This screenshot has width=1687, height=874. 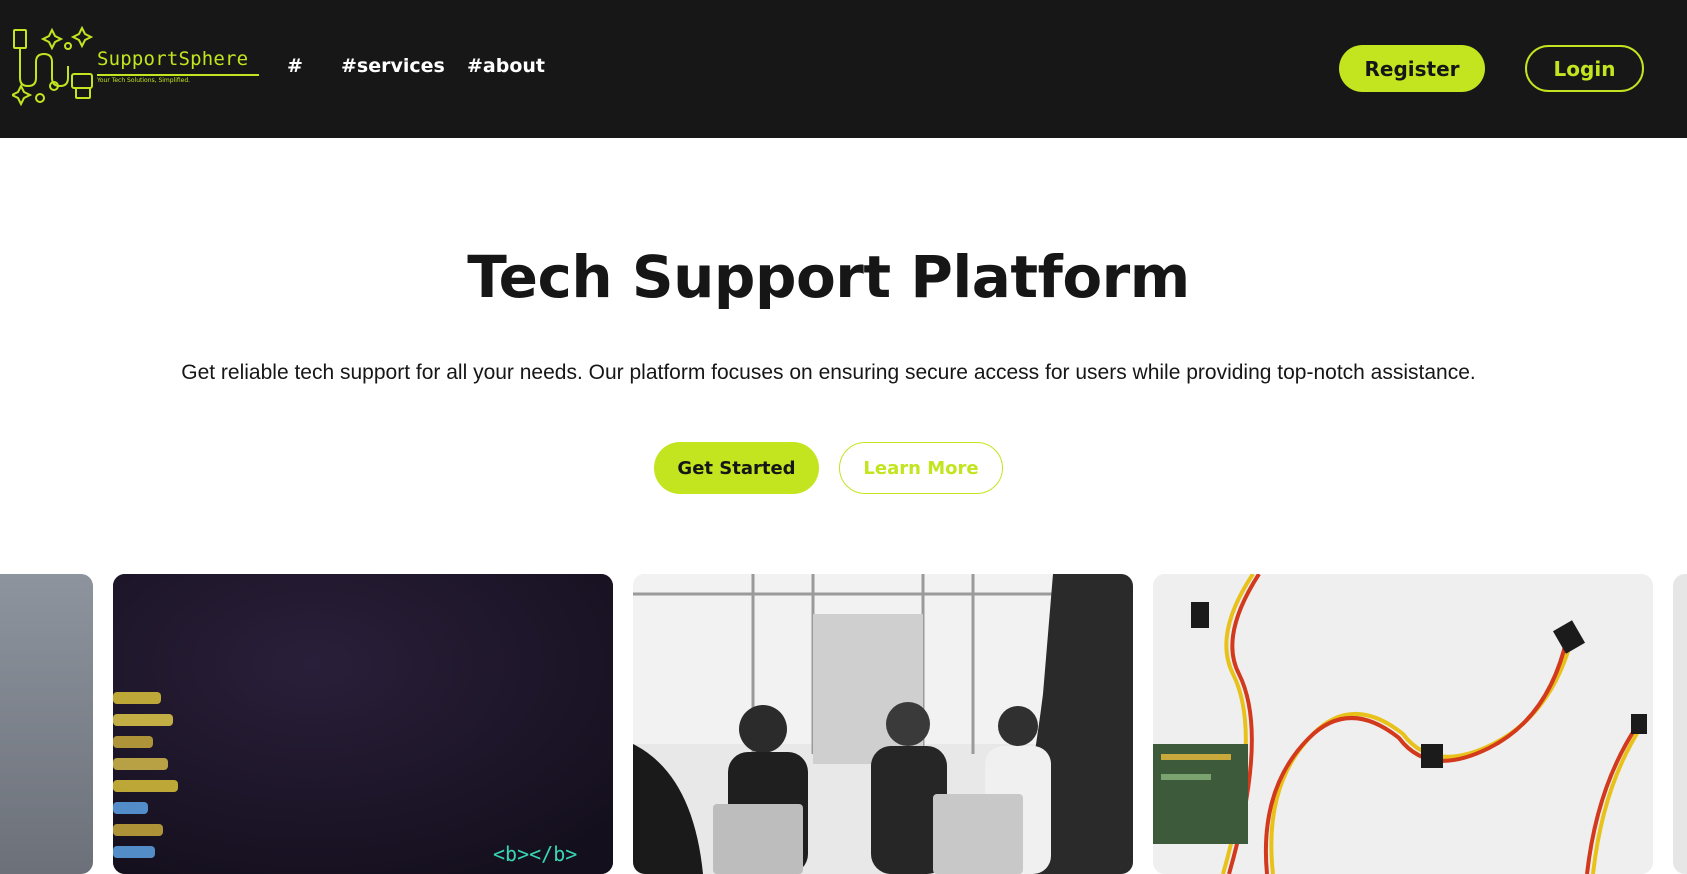 What do you see at coordinates (144, 80) in the screenshot?
I see `brand-tagline: Your Tech Solutions, Simplified.` at bounding box center [144, 80].